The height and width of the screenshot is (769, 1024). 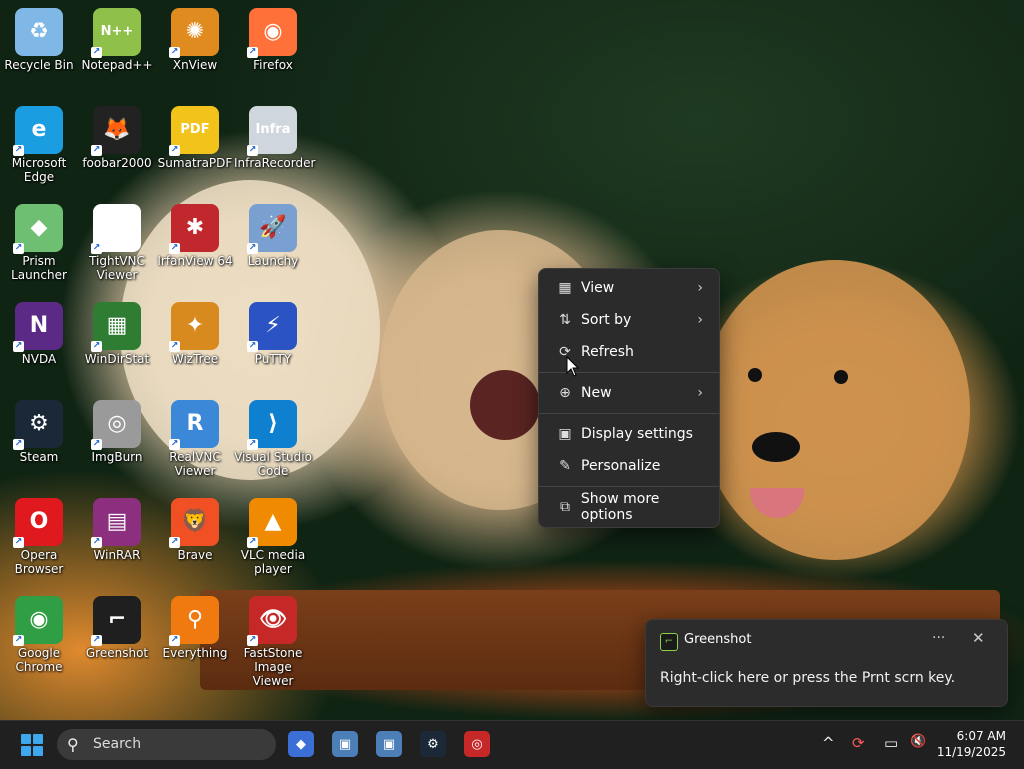 I want to click on desktop-icon: ⚡ ↗ PuTTY, so click(x=273, y=334).